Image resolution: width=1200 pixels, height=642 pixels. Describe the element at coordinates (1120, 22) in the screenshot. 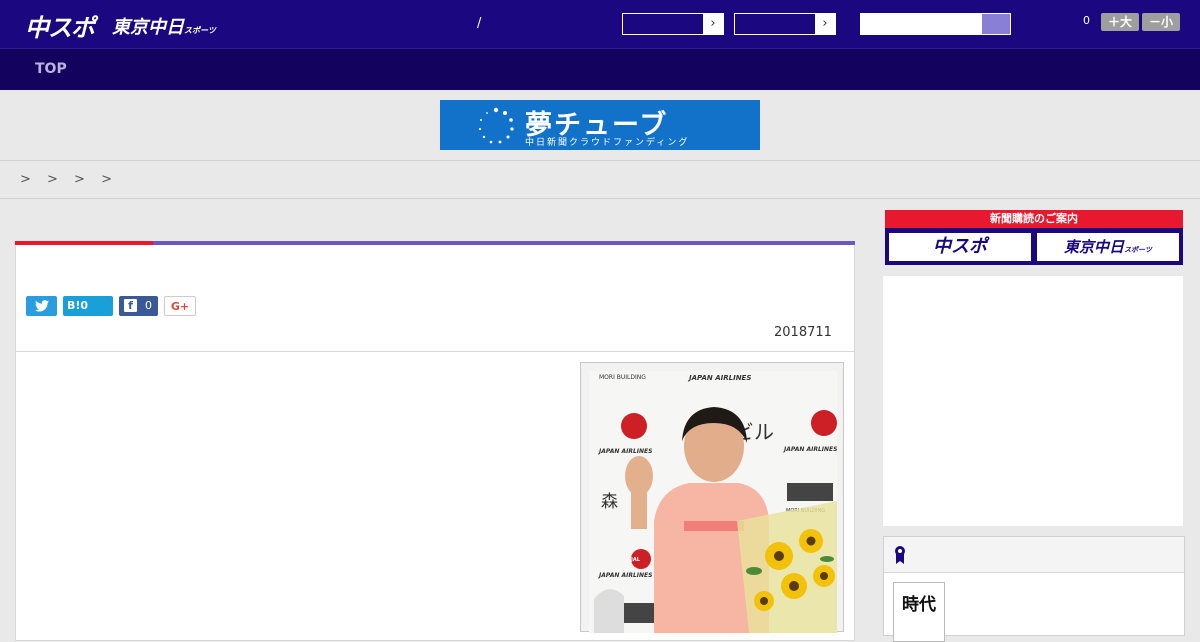

I see `font-bigger-button: ＋大` at that location.